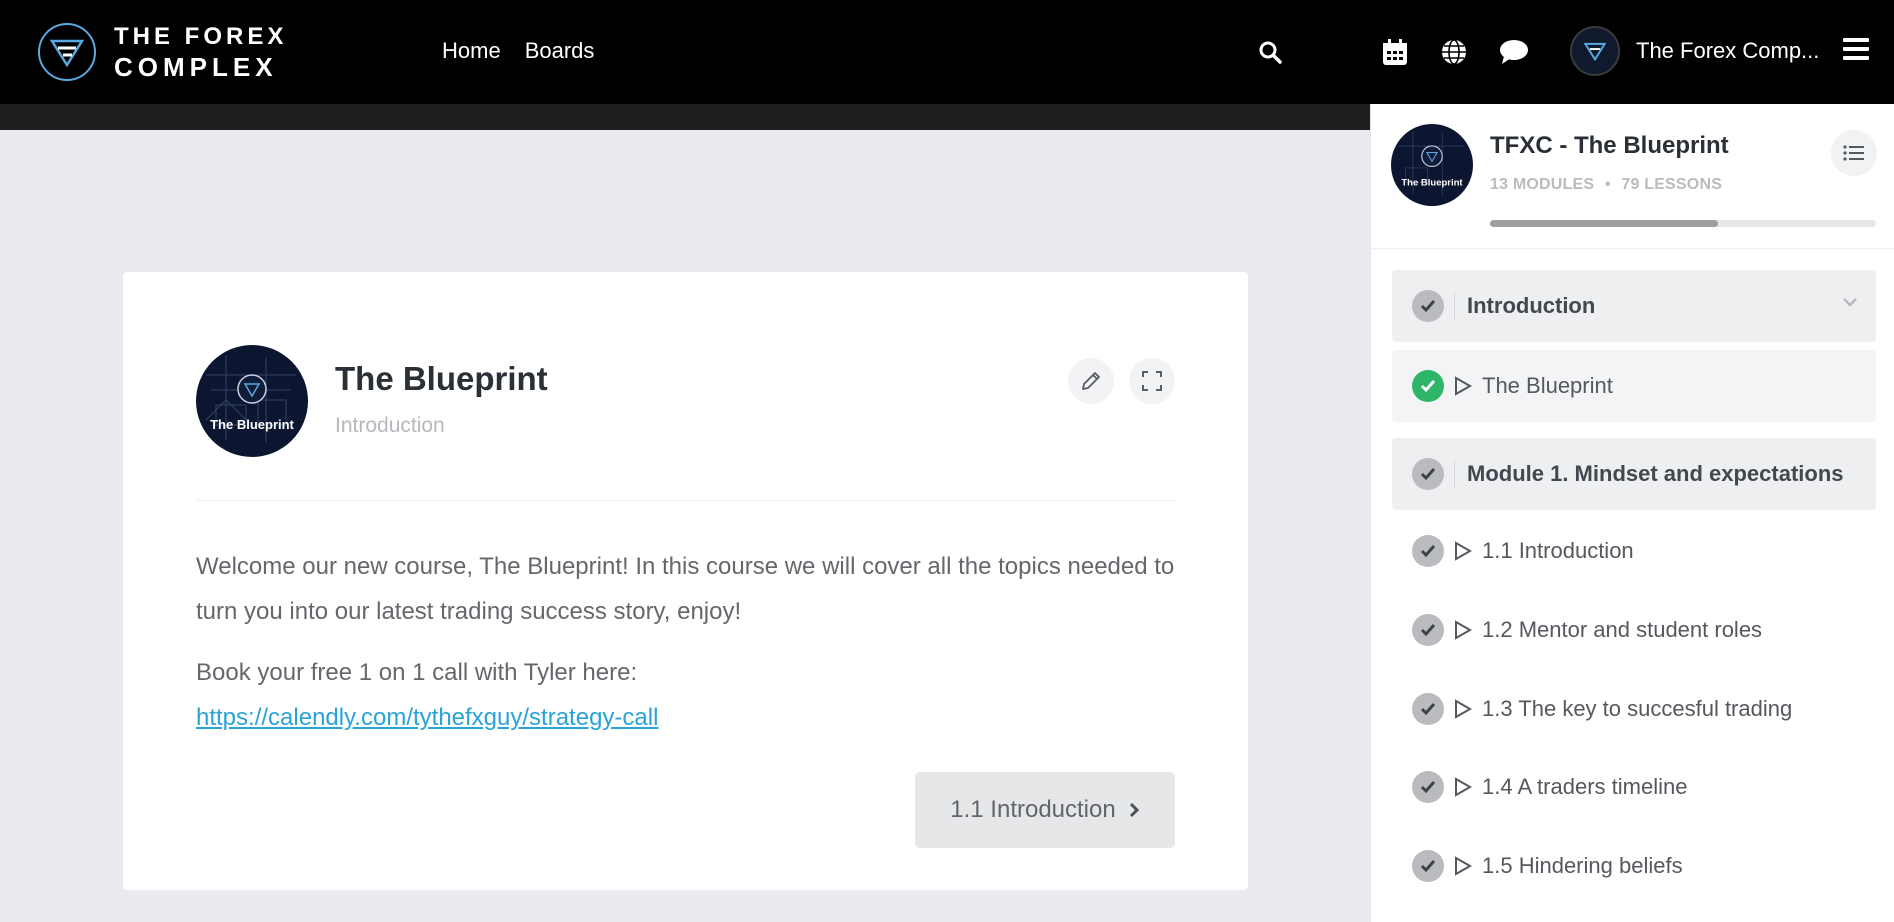  Describe the element at coordinates (1547, 385) in the screenshot. I see `lesson-label: The Blueprint` at that location.